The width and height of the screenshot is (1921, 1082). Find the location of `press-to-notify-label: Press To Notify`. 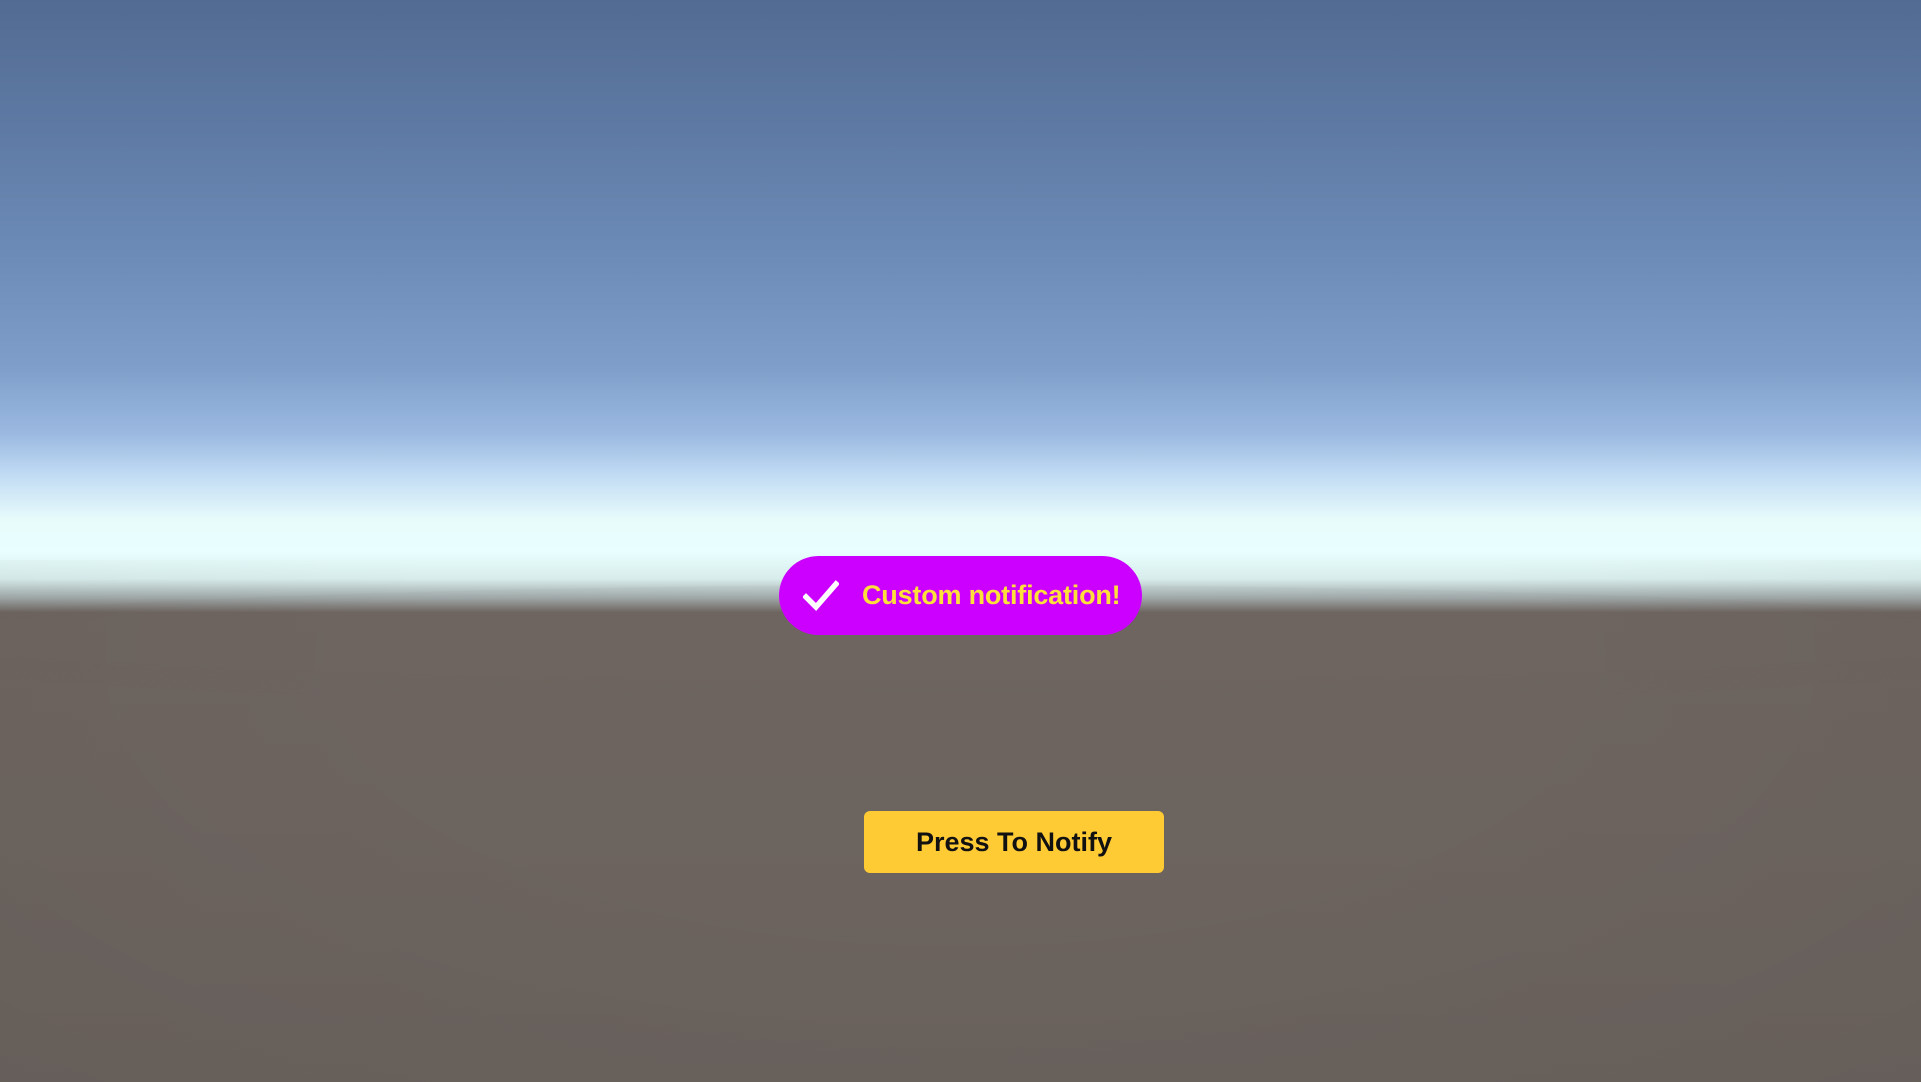

press-to-notify-label: Press To Notify is located at coordinates (1014, 841).